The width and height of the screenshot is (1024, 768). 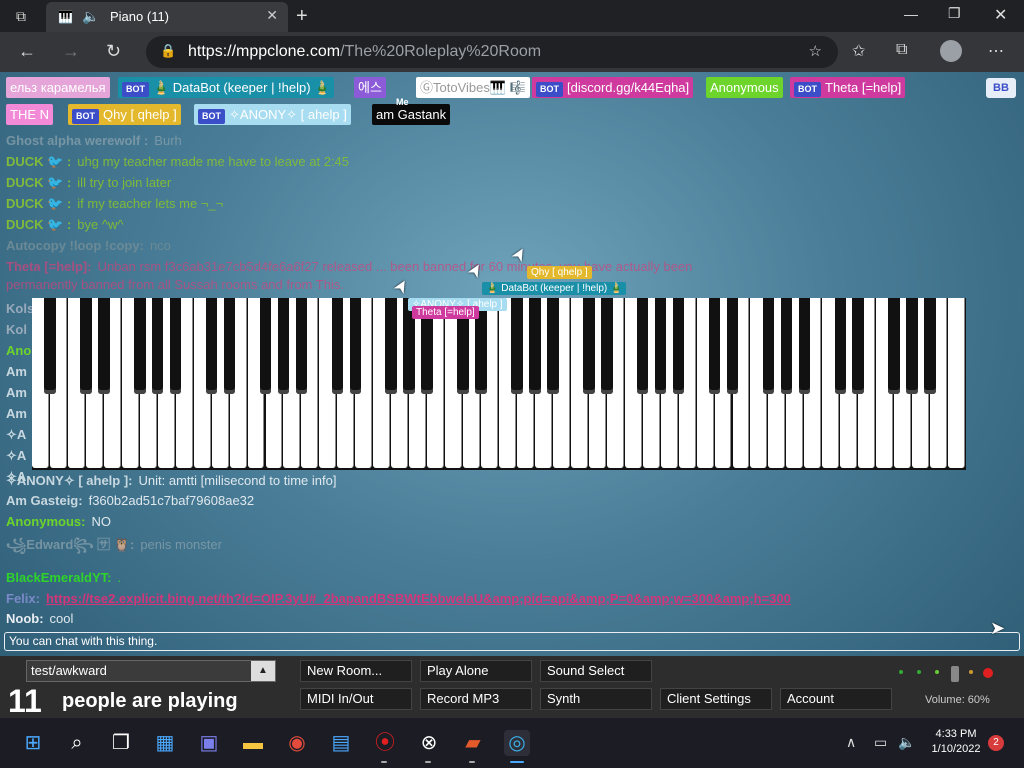 What do you see at coordinates (124, 114) in the screenshot?
I see `user-tag: BOT Qhy [ qhelp ]` at bounding box center [124, 114].